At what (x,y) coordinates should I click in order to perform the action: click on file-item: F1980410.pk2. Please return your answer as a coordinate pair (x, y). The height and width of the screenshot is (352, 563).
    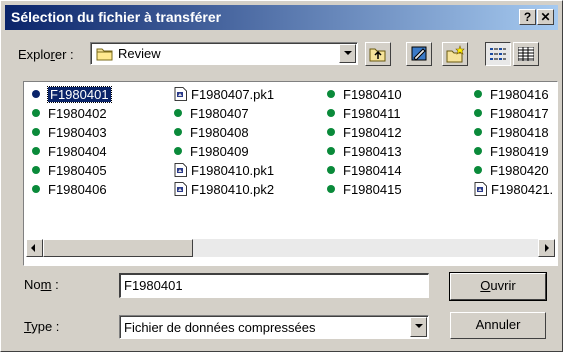
    Looking at the image, I should click on (224, 189).